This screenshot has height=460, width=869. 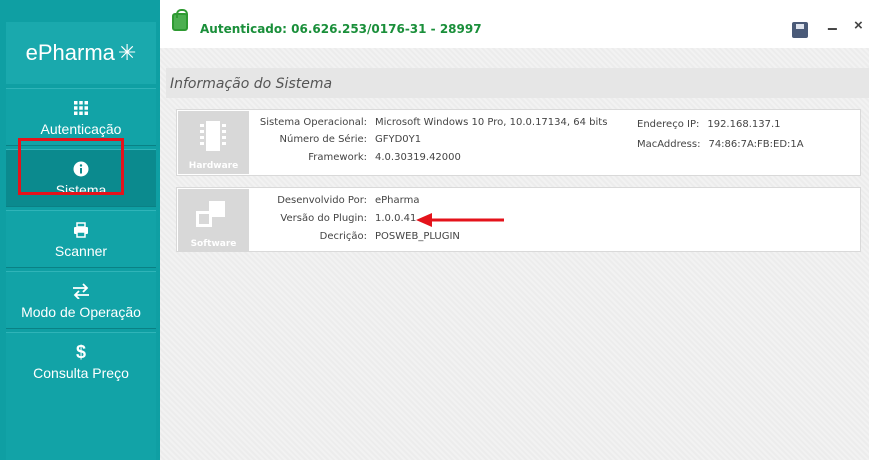 I want to click on field-descricao: Decrição: POSWEB_PLUGIN, so click(x=358, y=236).